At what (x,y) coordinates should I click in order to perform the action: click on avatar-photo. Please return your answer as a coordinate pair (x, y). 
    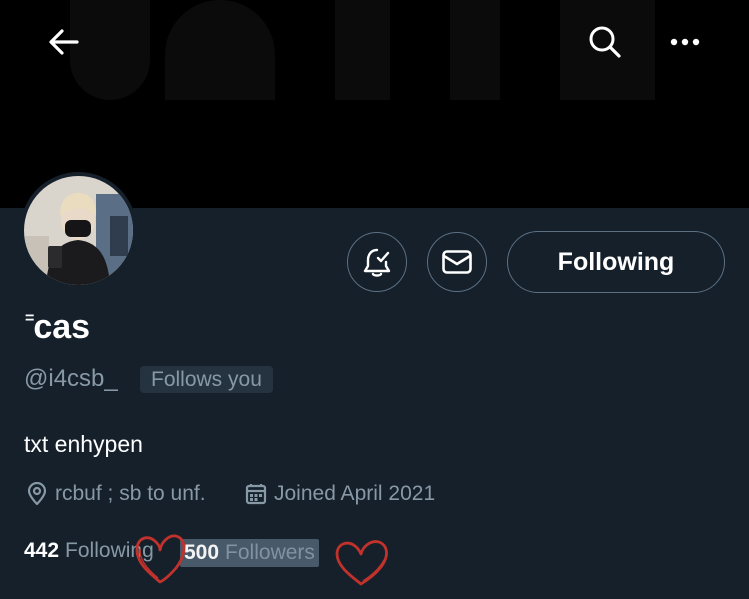
    Looking at the image, I should click on (78, 230).